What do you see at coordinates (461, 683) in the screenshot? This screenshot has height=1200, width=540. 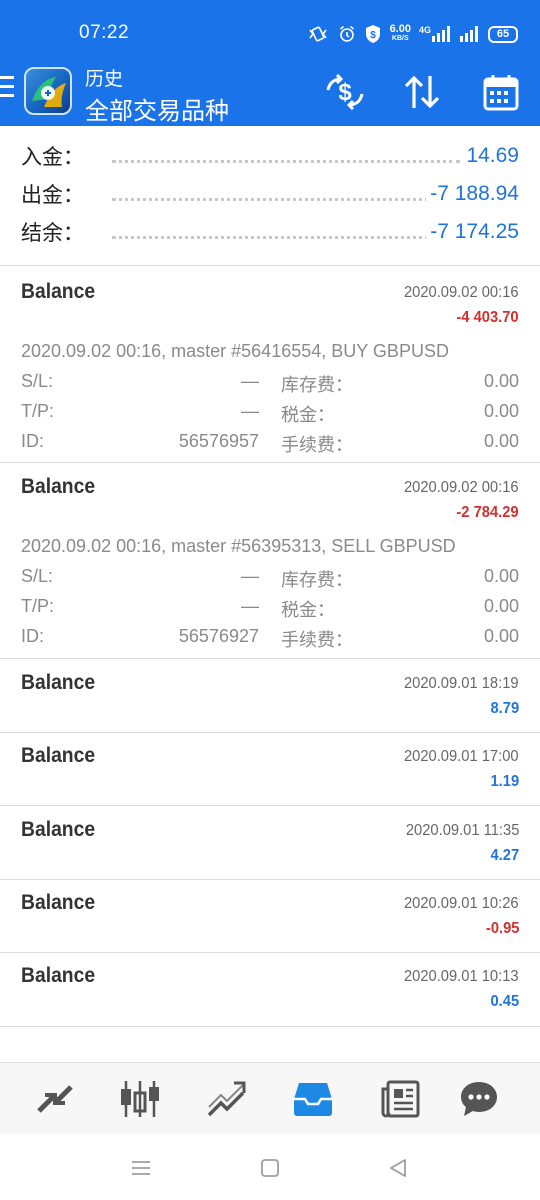 I see `deal-date: 2020.09.01 18:19` at bounding box center [461, 683].